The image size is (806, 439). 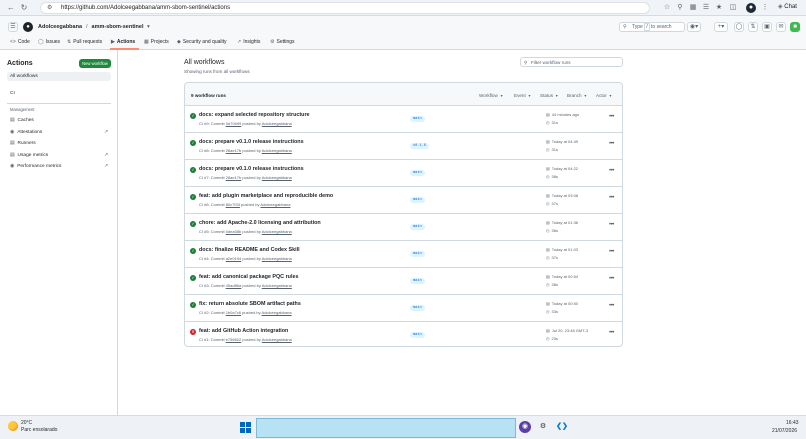 What do you see at coordinates (248, 277) in the screenshot?
I see `run-title: feat: add canonical package PQC rules` at bounding box center [248, 277].